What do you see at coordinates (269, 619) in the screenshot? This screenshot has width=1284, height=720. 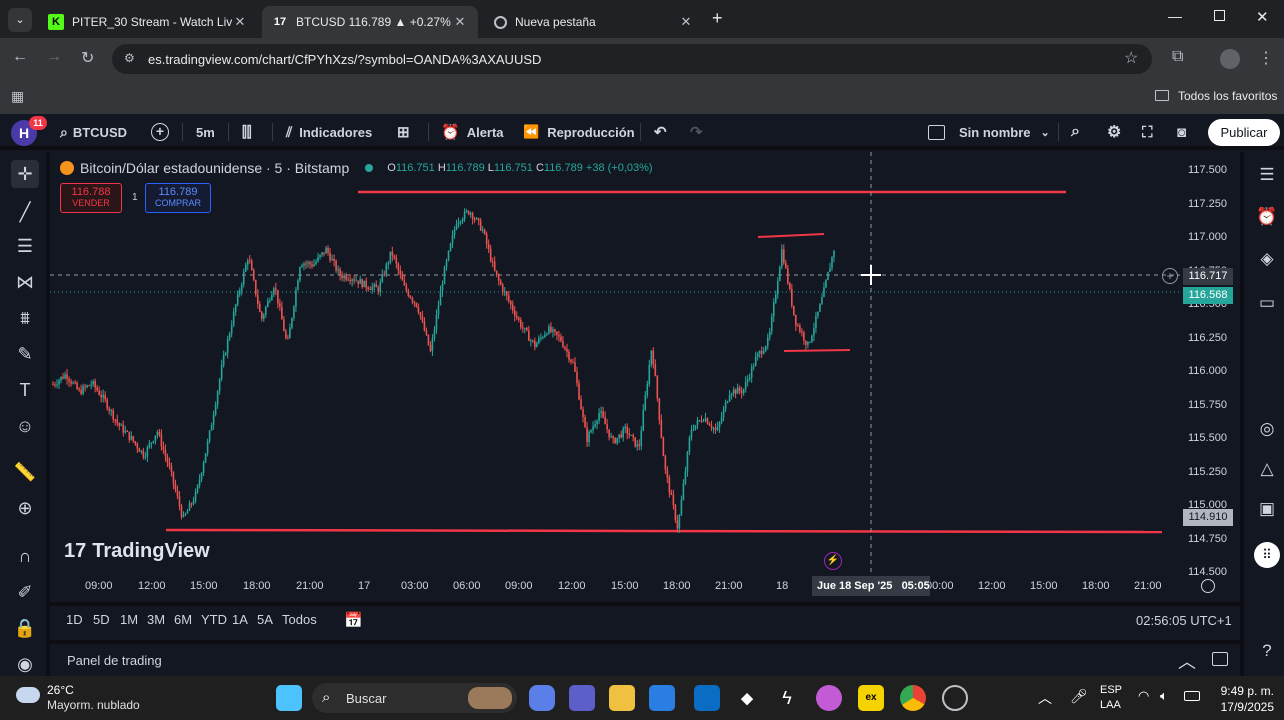 I see `range-5a: 5A` at bounding box center [269, 619].